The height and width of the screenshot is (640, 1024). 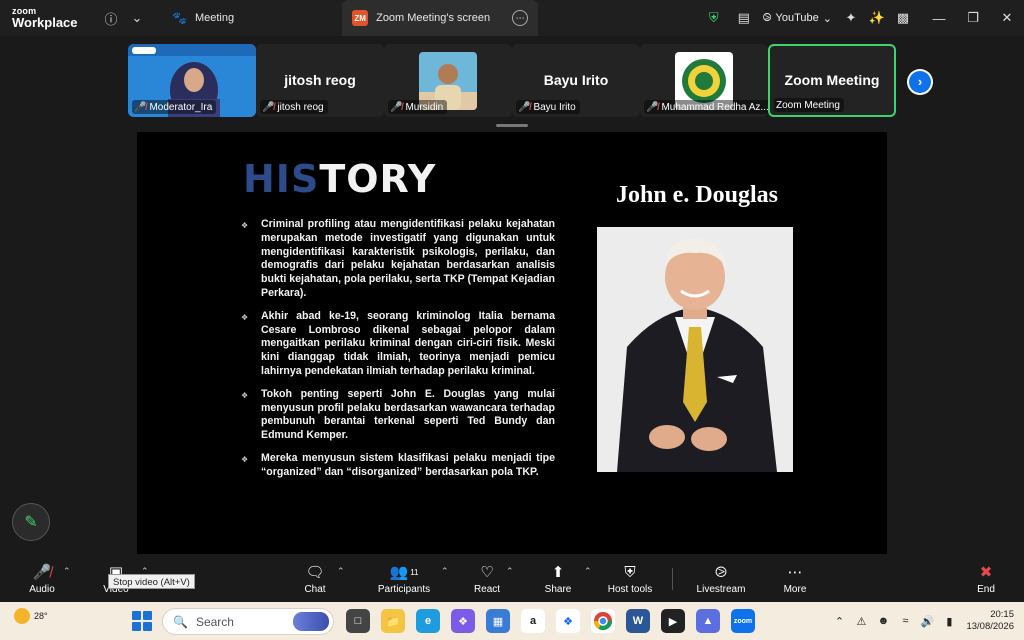 I want to click on react-label: React, so click(x=487, y=589).